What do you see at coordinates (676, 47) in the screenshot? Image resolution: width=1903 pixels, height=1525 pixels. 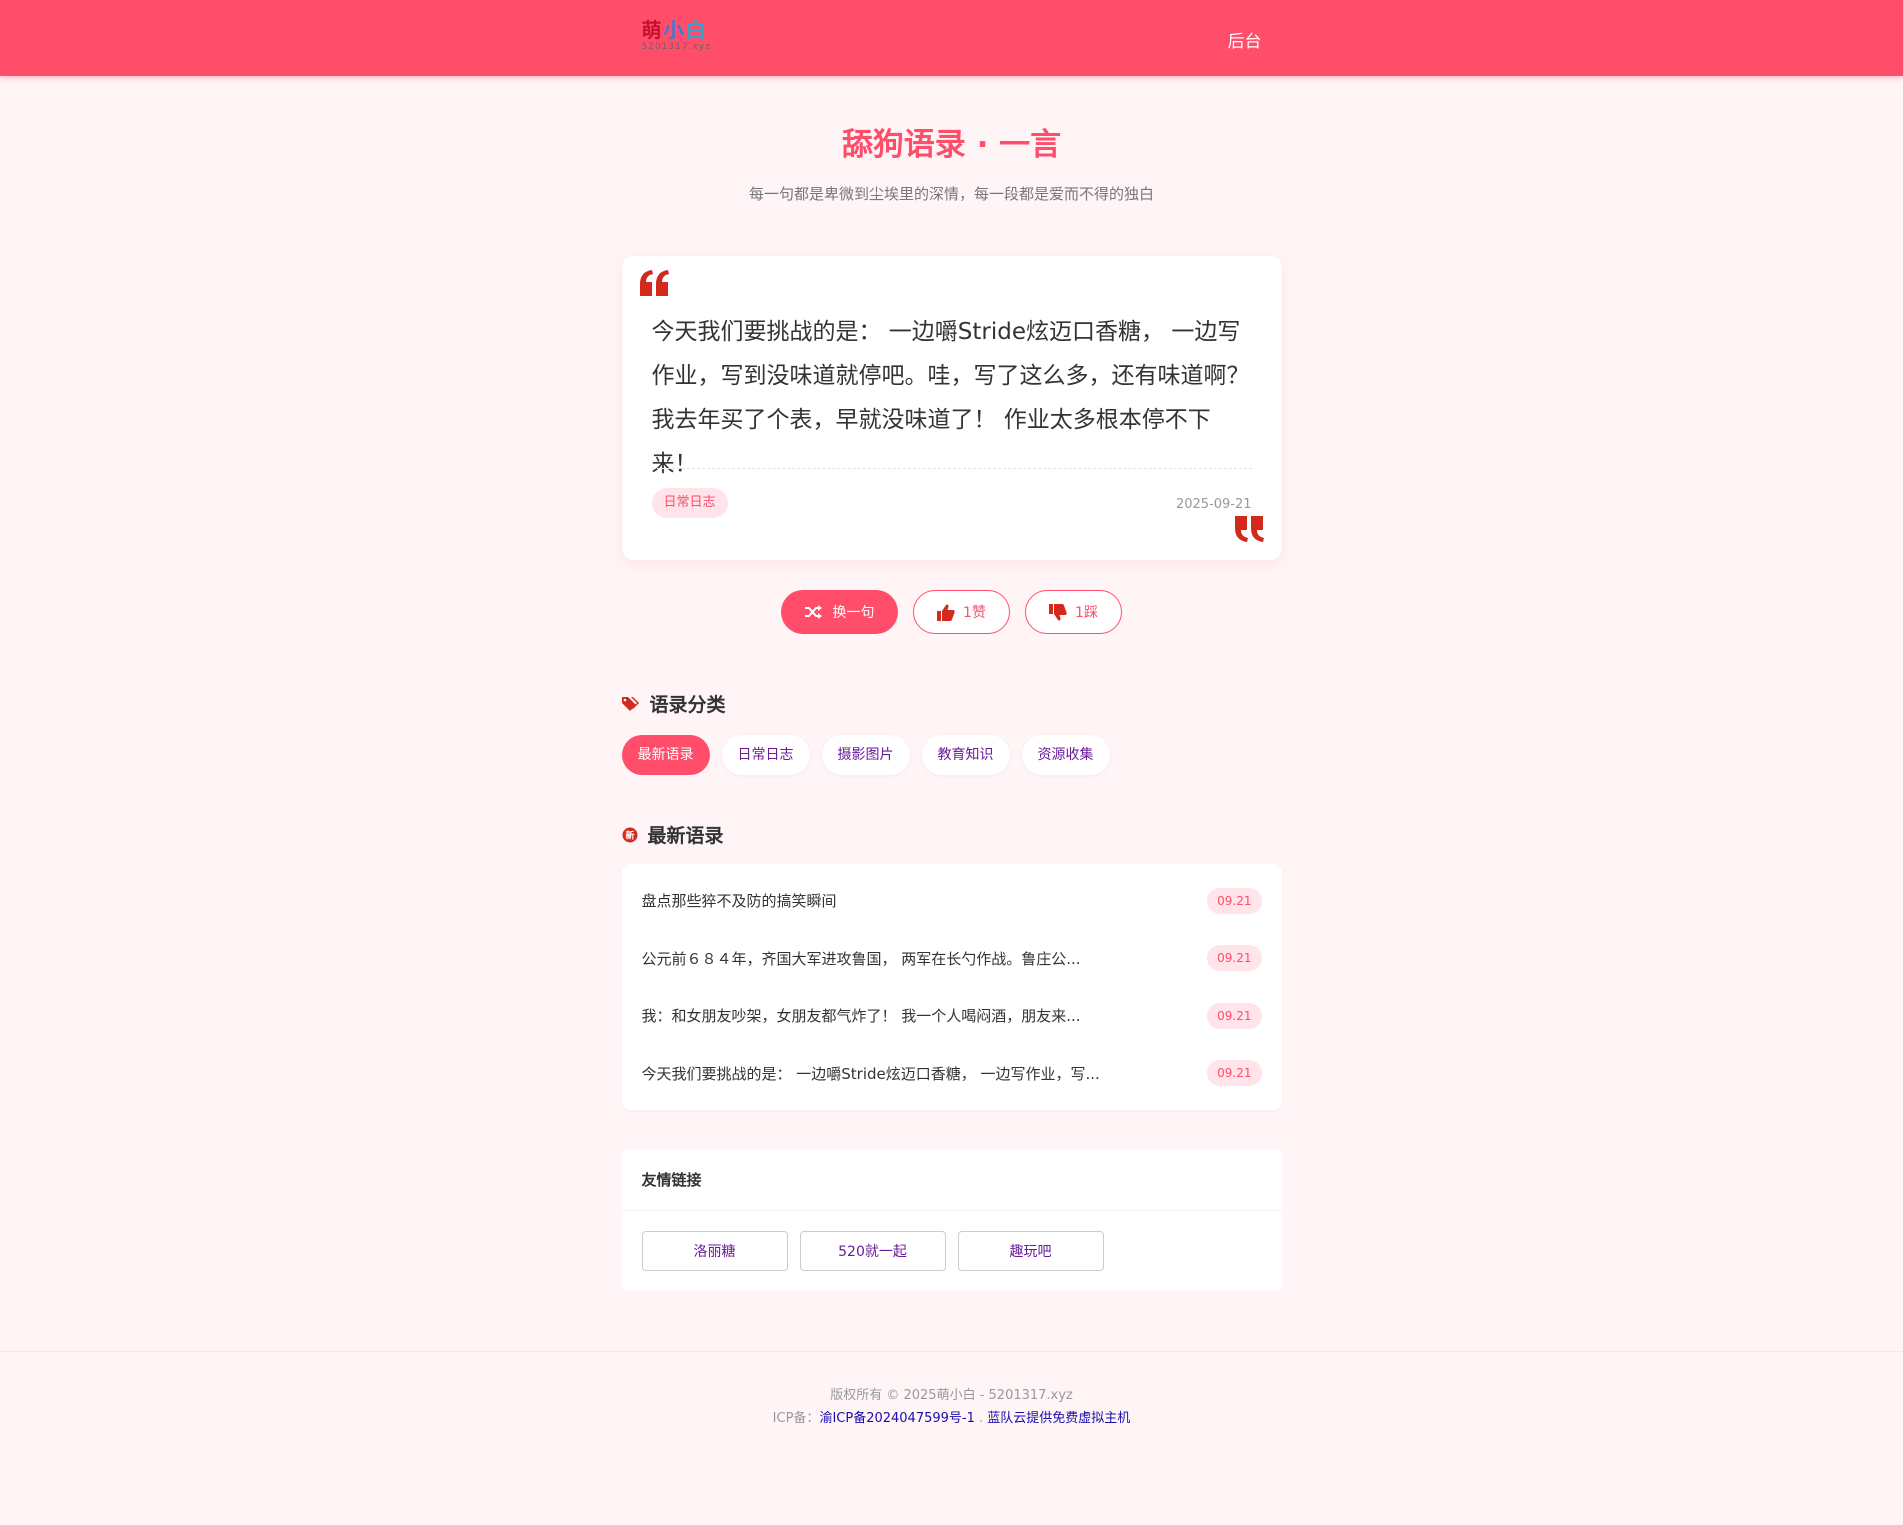 I see `logo-domain: 5201317.xyz` at bounding box center [676, 47].